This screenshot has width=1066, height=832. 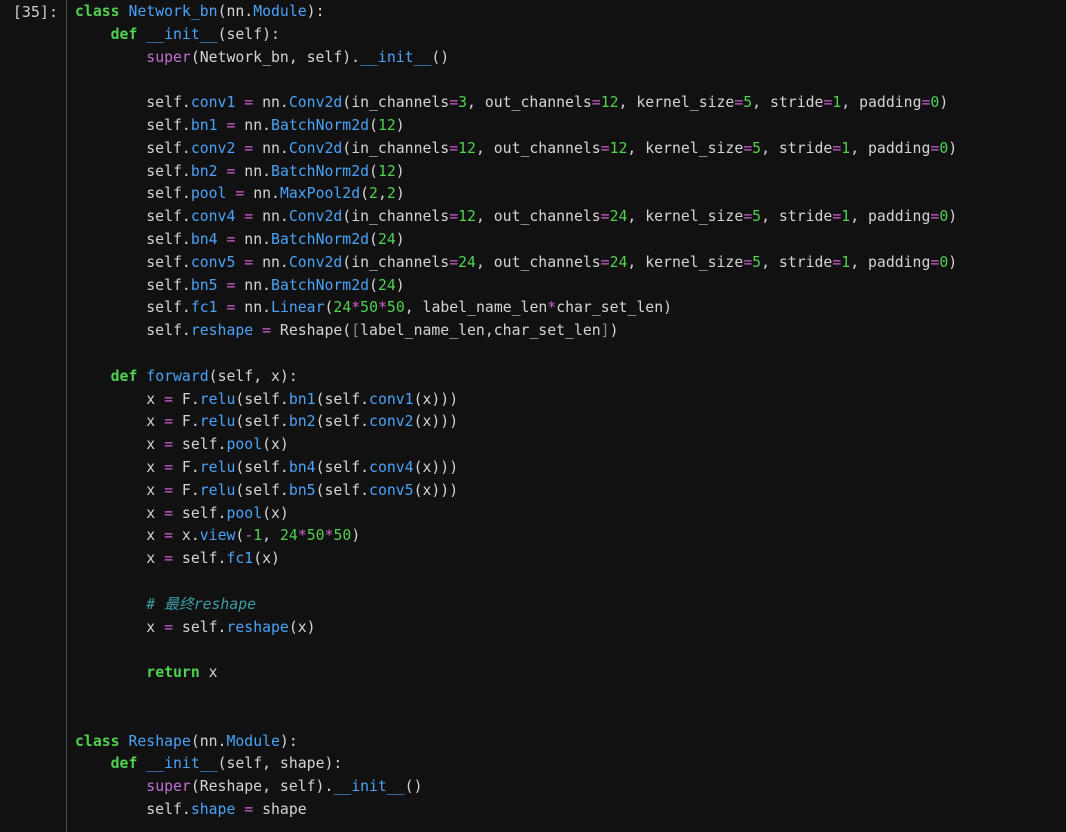 What do you see at coordinates (881, 103) in the screenshot?
I see `code-token-id: , padding` at bounding box center [881, 103].